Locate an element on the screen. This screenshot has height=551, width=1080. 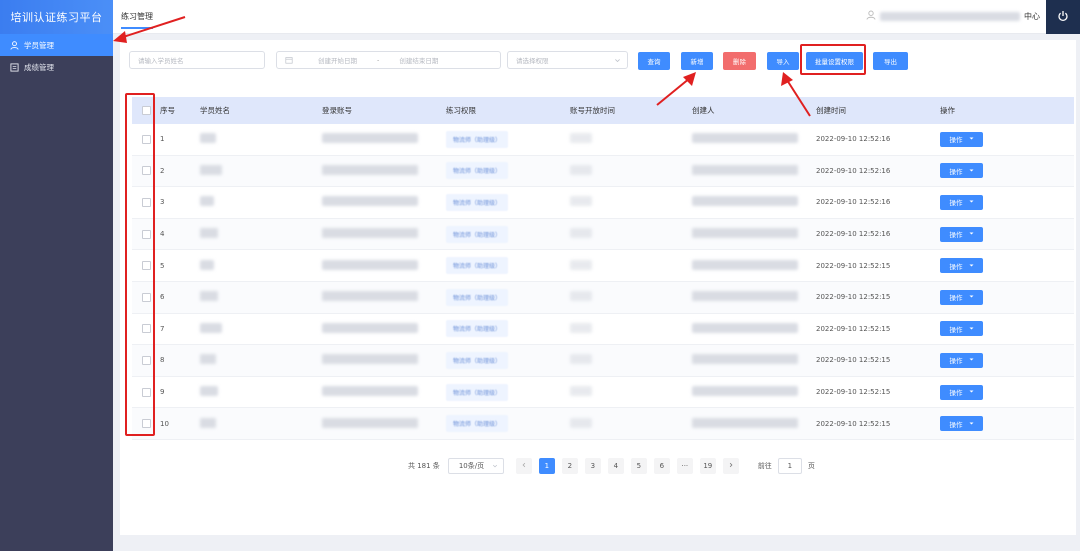
date-range-picker: 创建开始日期 - 创建结束日期 is located at coordinates (388, 60).